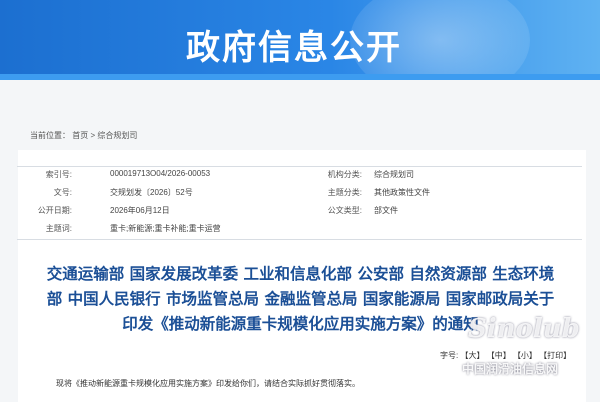  Describe the element at coordinates (58, 174) in the screenshot. I see `index-label: 索引号:` at that location.